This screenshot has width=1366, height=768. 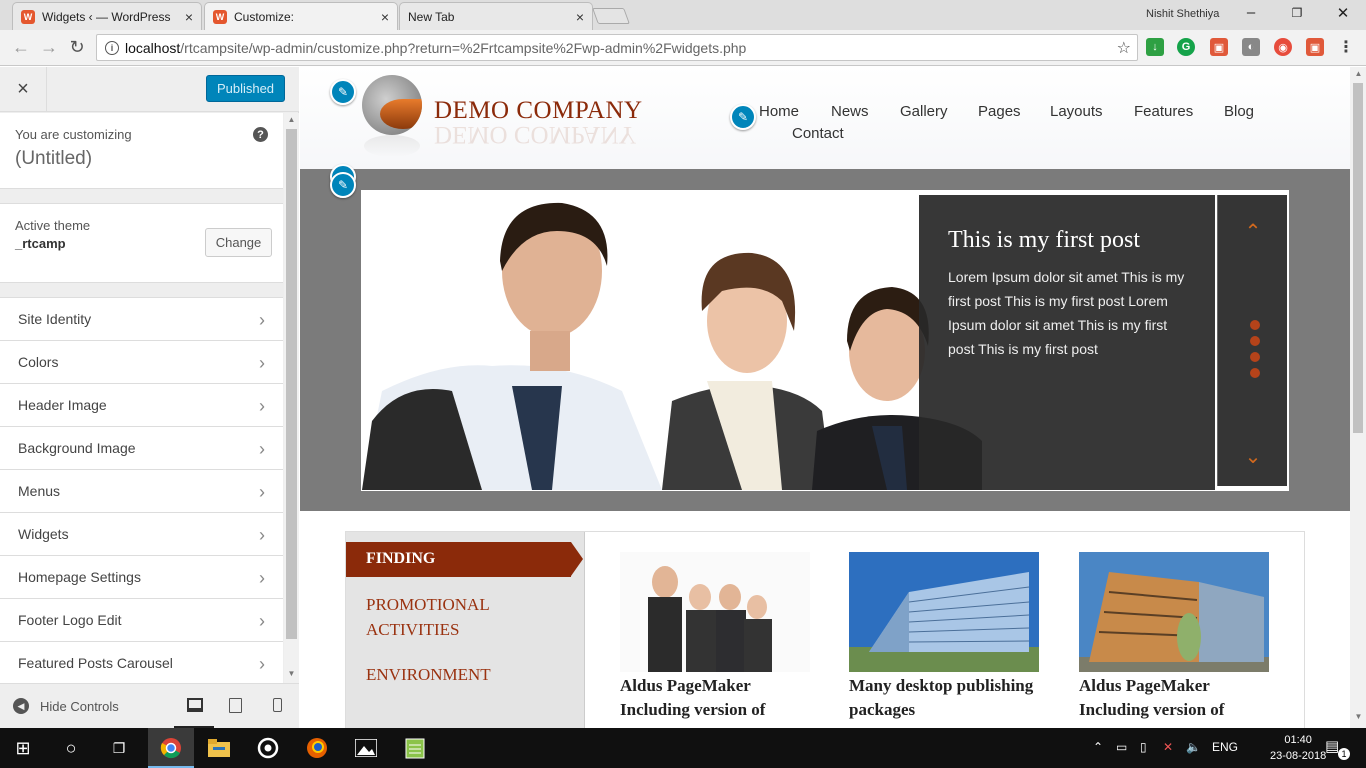 What do you see at coordinates (1239, 111) in the screenshot?
I see `nav-blog: Blog` at bounding box center [1239, 111].